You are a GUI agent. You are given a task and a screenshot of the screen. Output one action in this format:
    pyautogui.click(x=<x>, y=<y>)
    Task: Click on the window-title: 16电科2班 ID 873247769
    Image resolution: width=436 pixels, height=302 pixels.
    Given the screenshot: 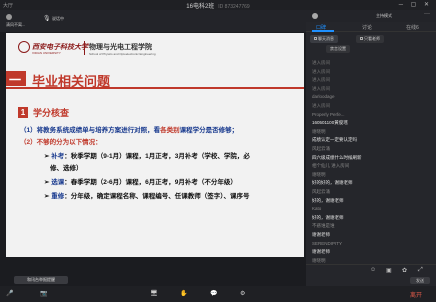 What is the action you would take?
    pyautogui.click(x=218, y=7)
    